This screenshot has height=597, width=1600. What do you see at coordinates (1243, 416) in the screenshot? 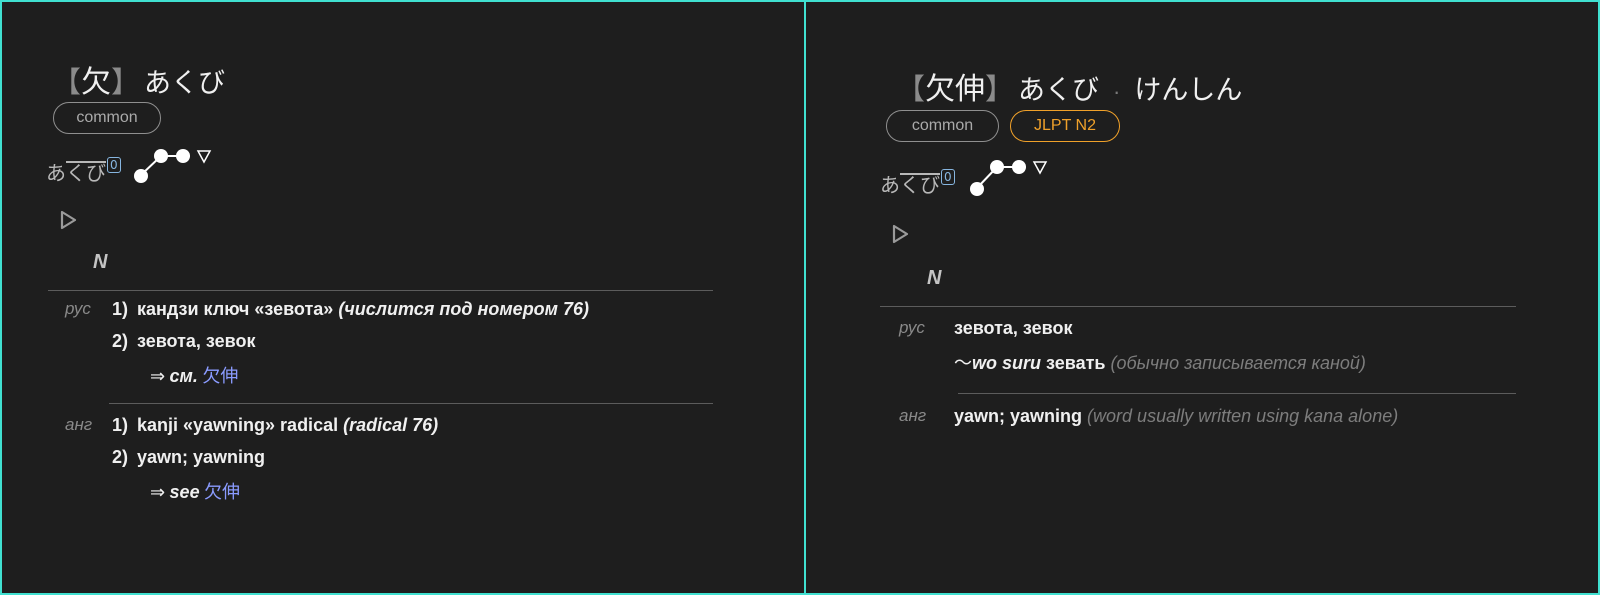
I see `gloss-note: (word usually written using kana alone)` at bounding box center [1243, 416].